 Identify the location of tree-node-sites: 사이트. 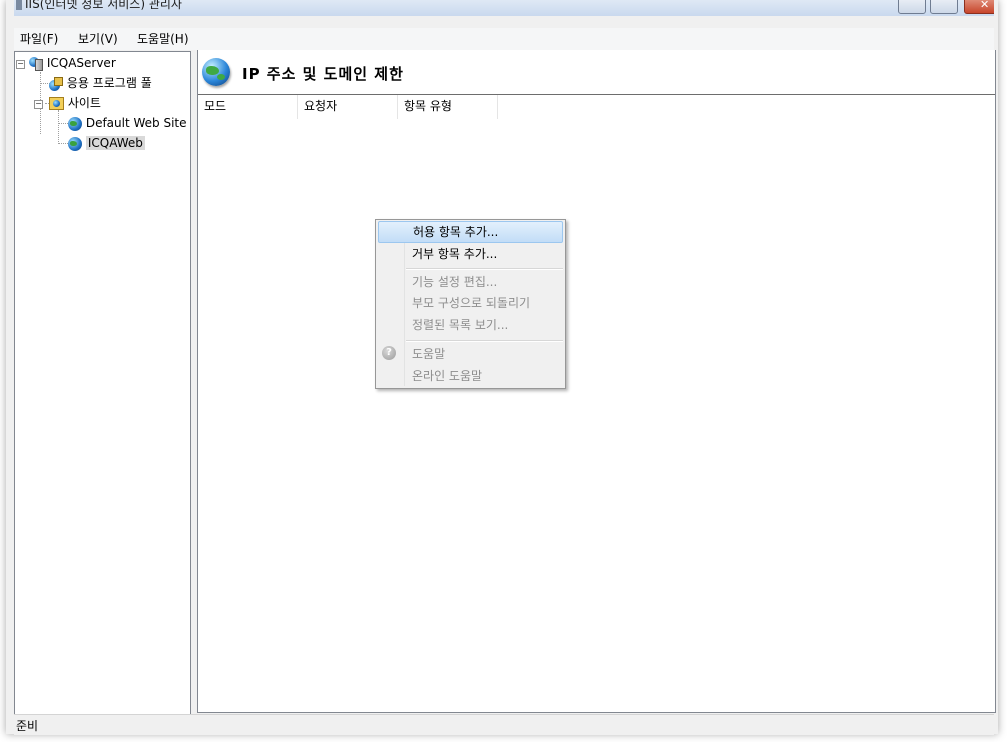
(75, 103).